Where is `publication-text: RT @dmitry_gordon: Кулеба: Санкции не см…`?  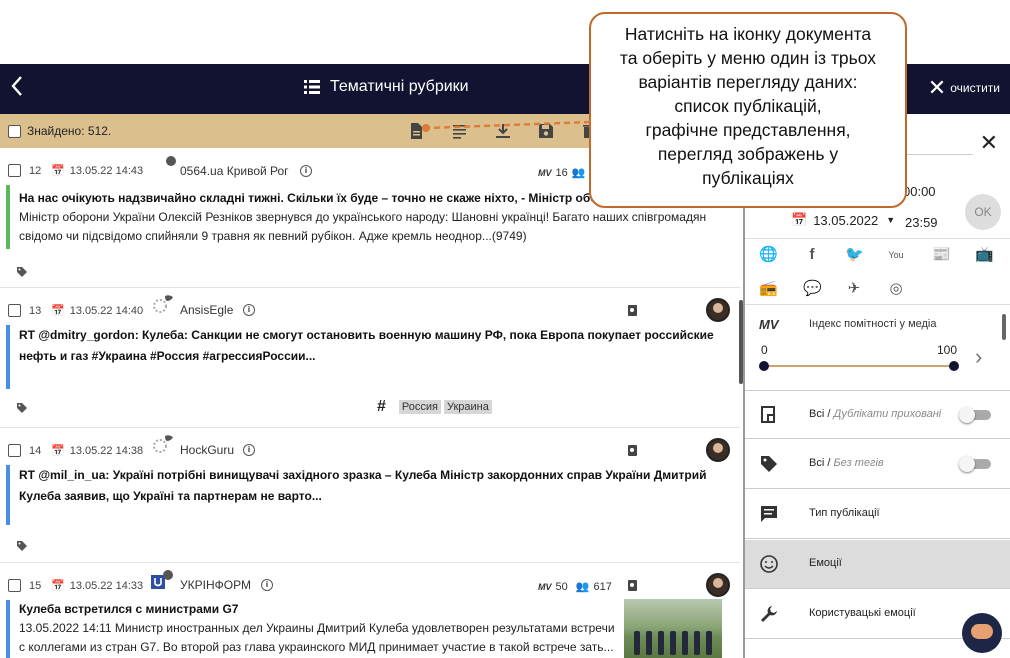 publication-text: RT @dmitry_gordon: Кулеба: Санкции не см… is located at coordinates (377, 346).